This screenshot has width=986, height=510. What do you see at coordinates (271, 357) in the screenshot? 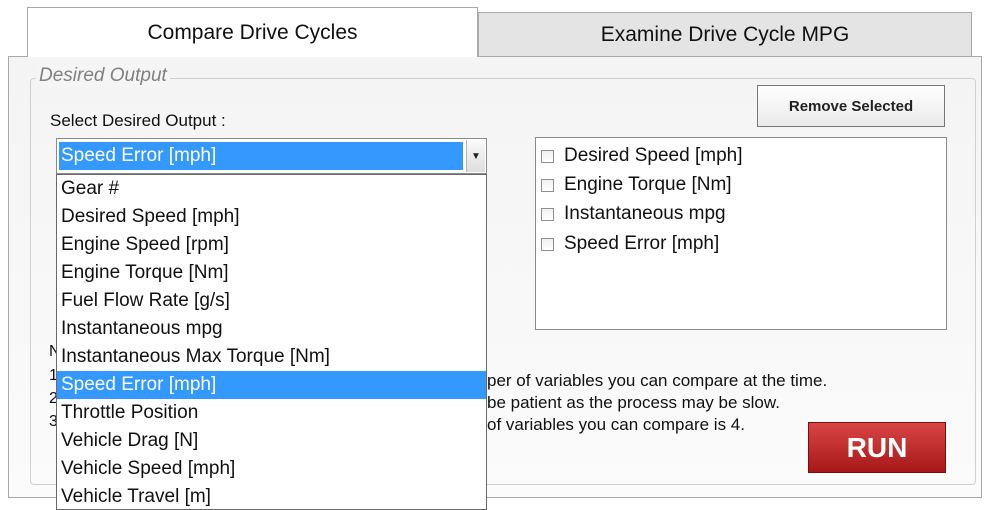
I see `dropdown-option: Instantaneous Max Torque [Nm]` at bounding box center [271, 357].